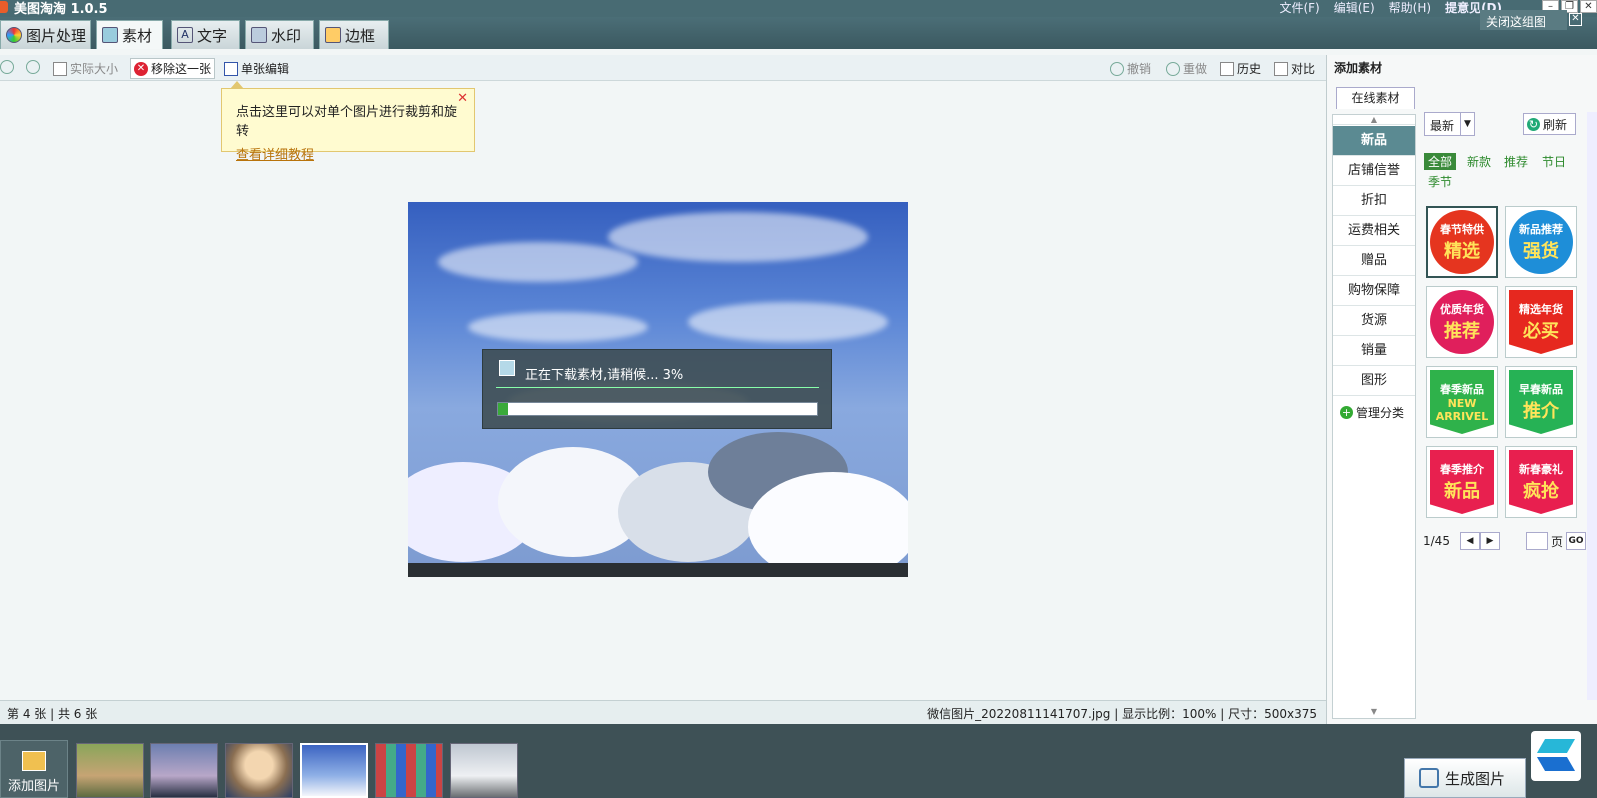  I want to click on add-image-button: 添加图片, so click(34, 769).